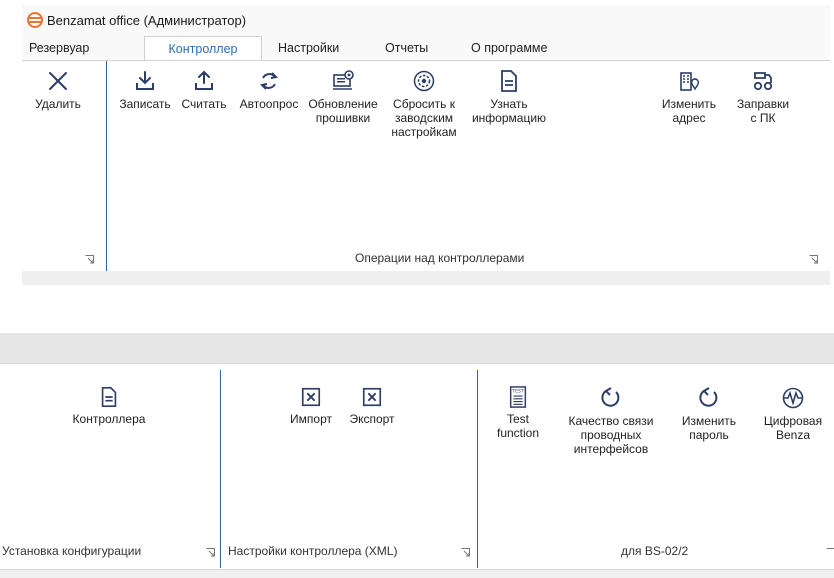 This screenshot has width=834, height=578. I want to click on auto-poll-button: Автоопрос, so click(269, 90).